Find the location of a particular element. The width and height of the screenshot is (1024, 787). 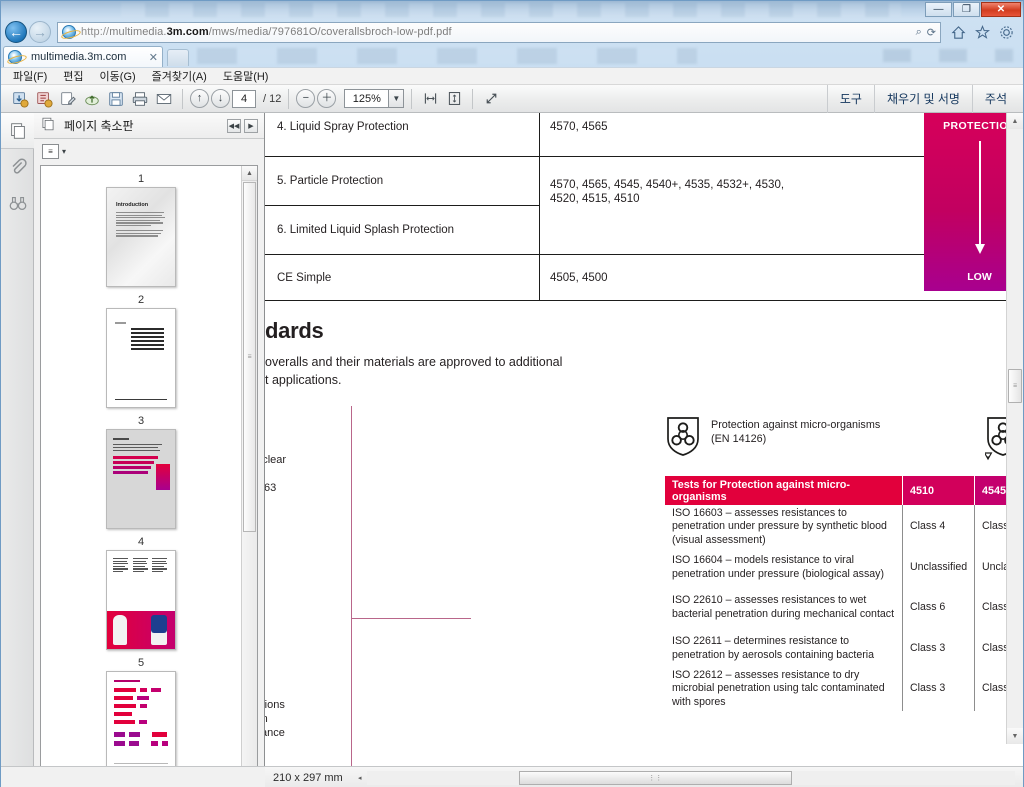

fit-page-icon is located at coordinates (454, 99).